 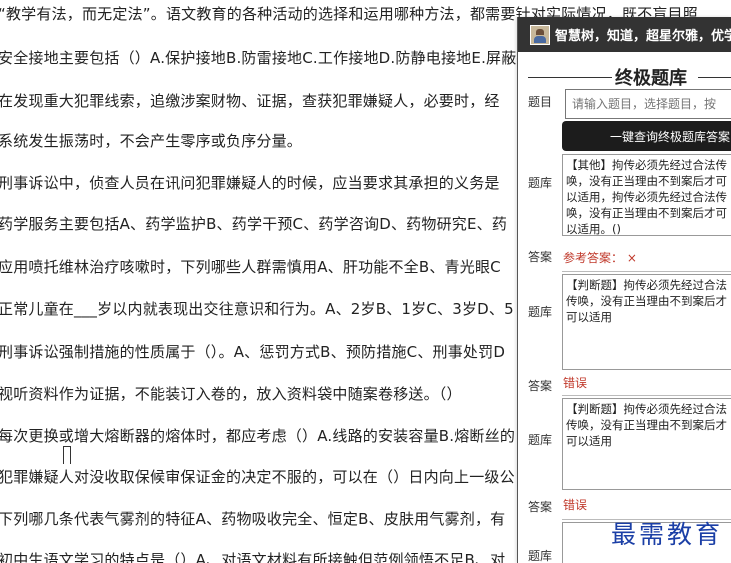 What do you see at coordinates (253, 519) in the screenshot?
I see `doc-line: 下列哪几条代表气雾剂的特征A、药物吸收完全、恒定B、皮肤用气雾剂，有` at bounding box center [253, 519].